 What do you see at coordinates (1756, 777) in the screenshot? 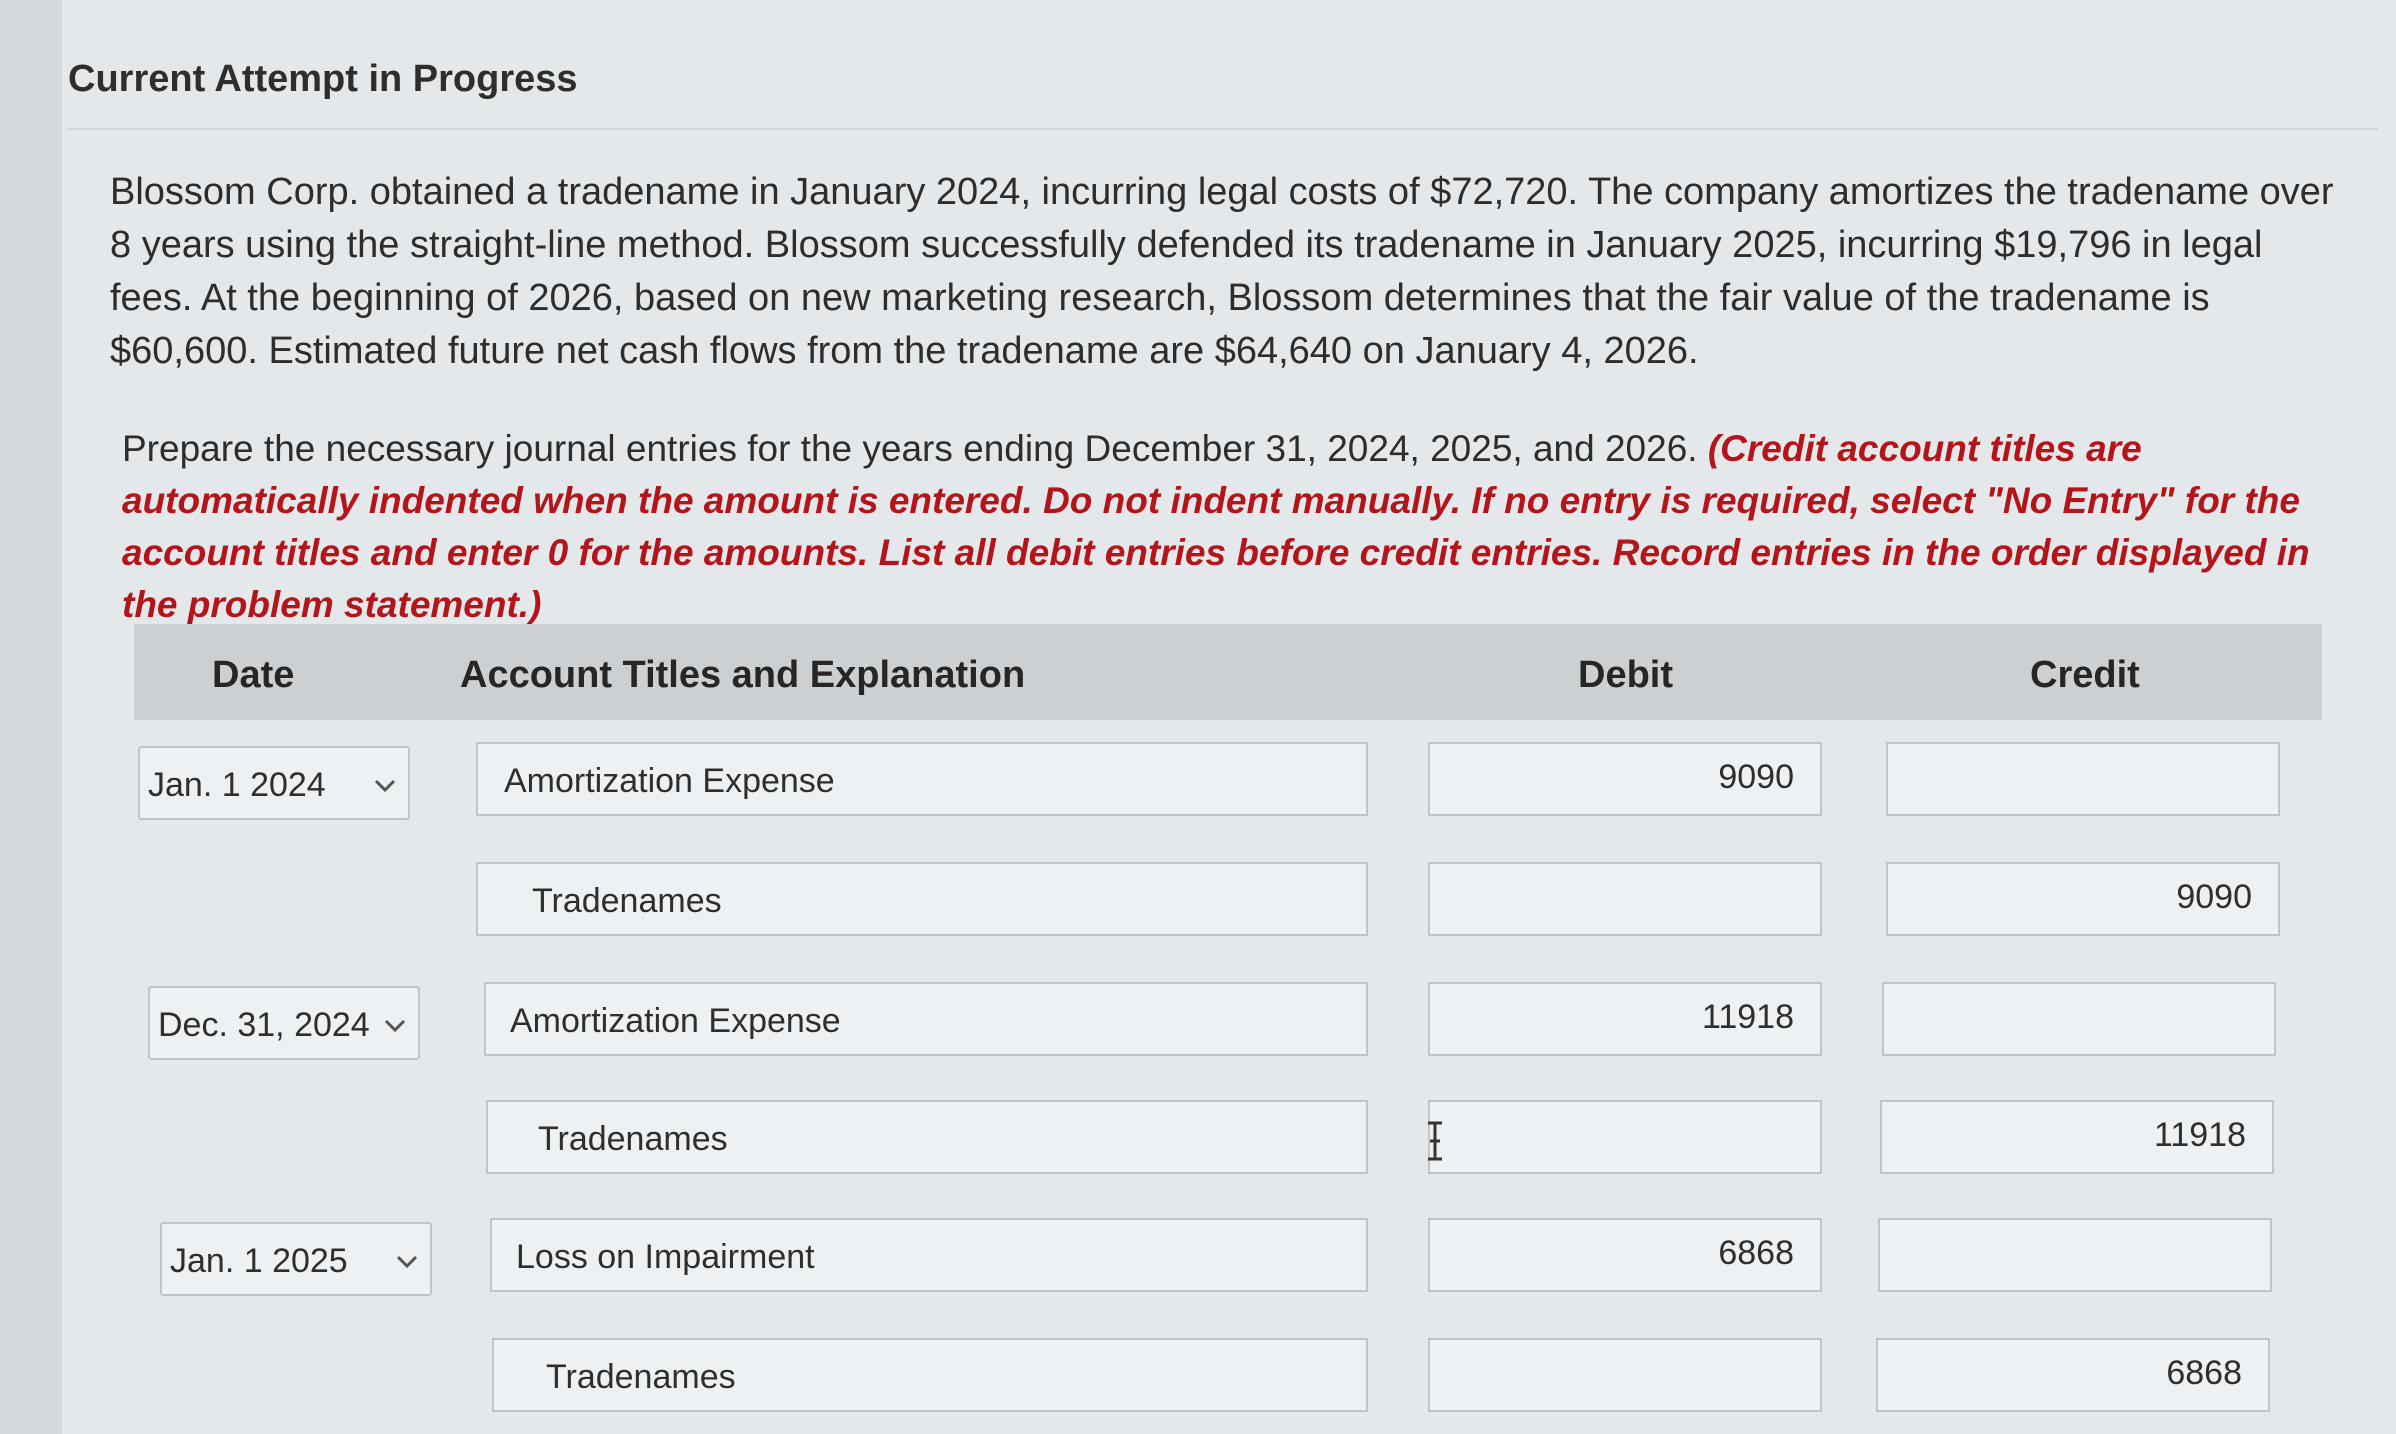
I see `debit-value: 9090` at bounding box center [1756, 777].